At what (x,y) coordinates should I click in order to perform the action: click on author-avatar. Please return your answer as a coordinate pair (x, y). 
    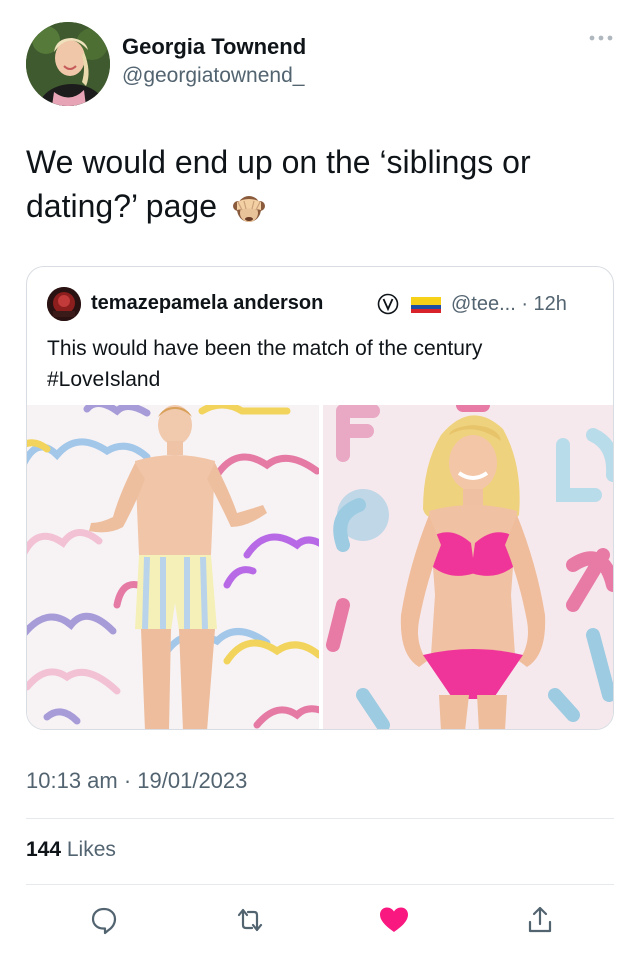
    Looking at the image, I should click on (68, 64).